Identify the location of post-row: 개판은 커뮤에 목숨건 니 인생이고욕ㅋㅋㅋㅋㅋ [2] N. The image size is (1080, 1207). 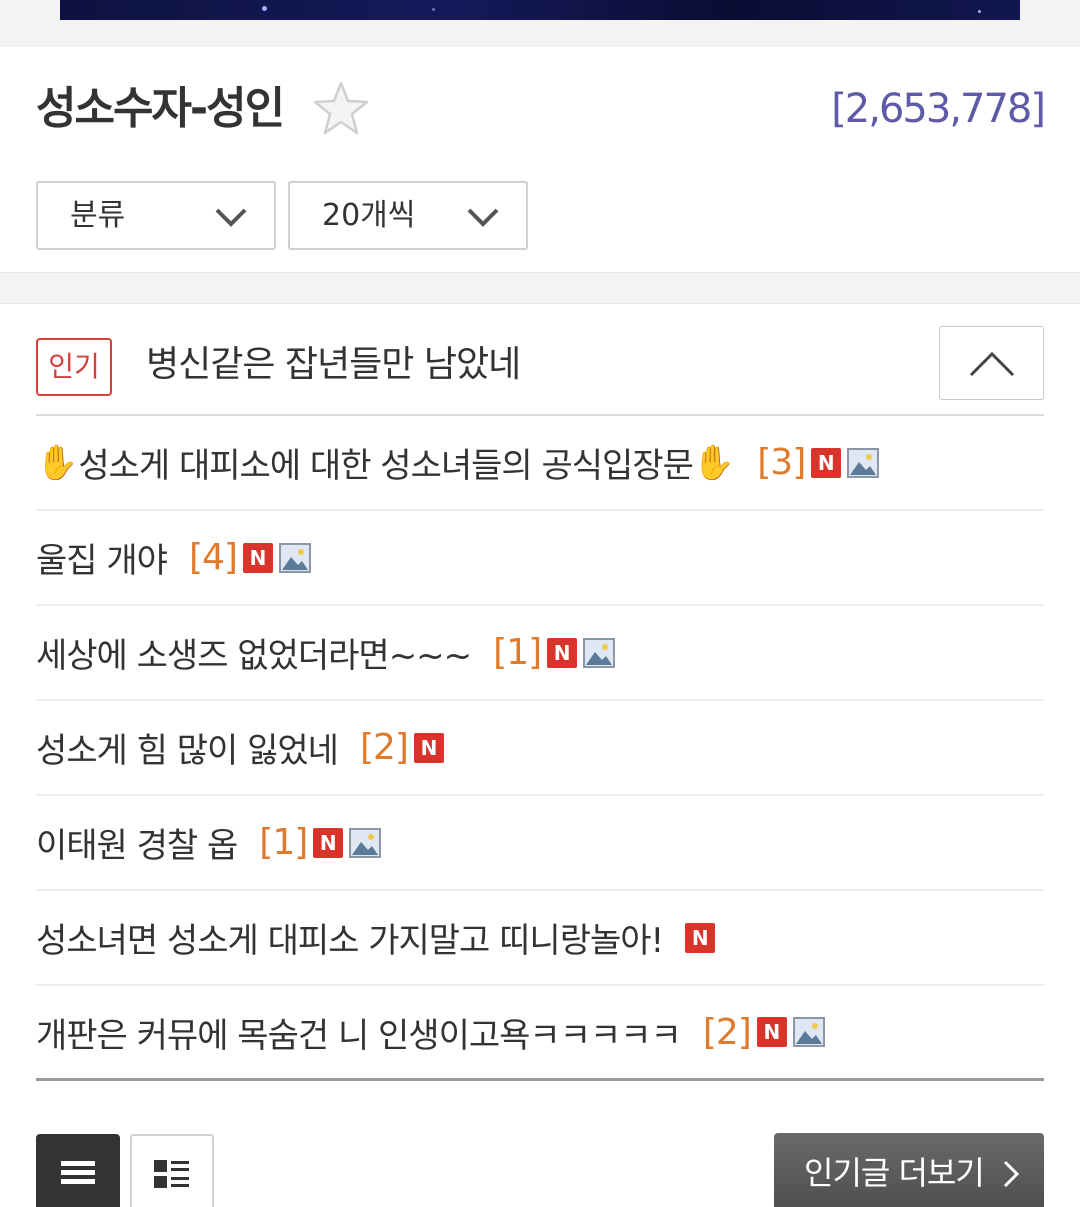
(540, 1033).